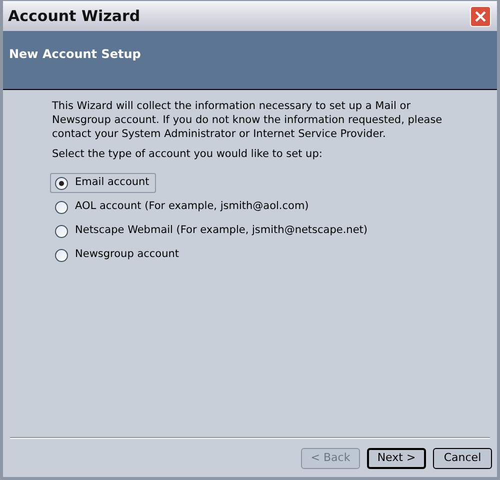 The height and width of the screenshot is (480, 500). Describe the element at coordinates (75, 54) in the screenshot. I see `header-title: New Account Setup` at that location.